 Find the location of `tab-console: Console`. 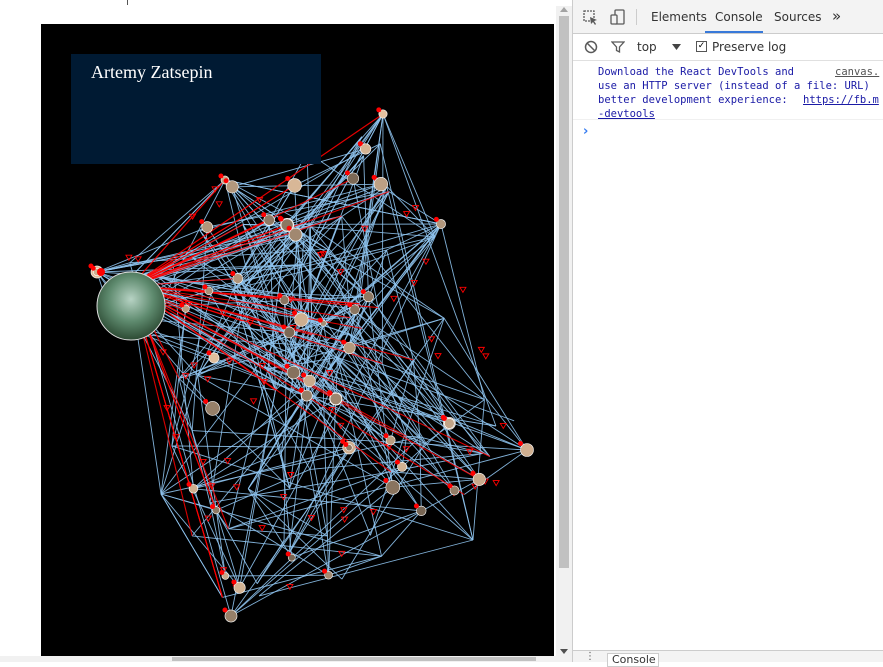

tab-console: Console is located at coordinates (739, 17).